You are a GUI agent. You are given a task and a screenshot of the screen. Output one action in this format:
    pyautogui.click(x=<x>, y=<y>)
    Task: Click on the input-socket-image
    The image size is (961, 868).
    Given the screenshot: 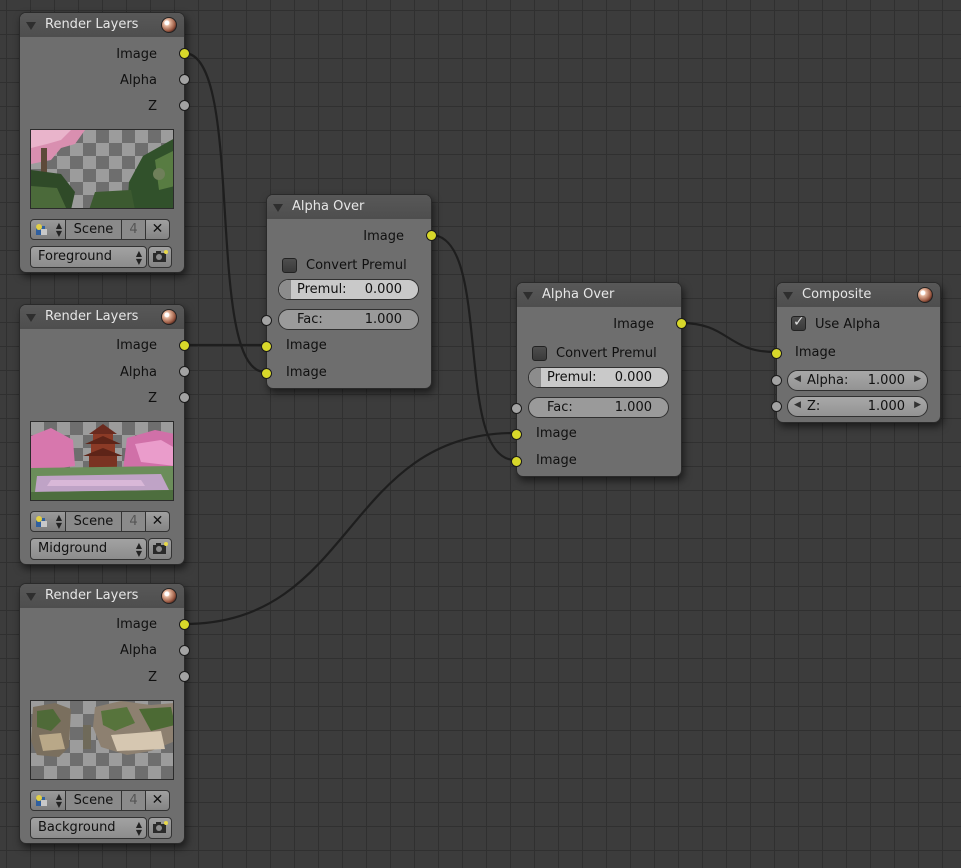 What is the action you would take?
    pyautogui.click(x=776, y=353)
    